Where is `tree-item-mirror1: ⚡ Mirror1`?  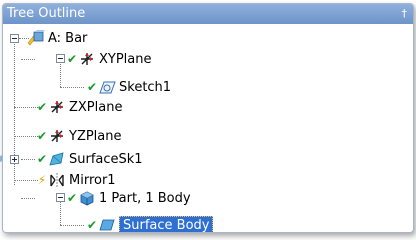
tree-item-mirror1: ⚡ Mirror1 is located at coordinates (76, 180).